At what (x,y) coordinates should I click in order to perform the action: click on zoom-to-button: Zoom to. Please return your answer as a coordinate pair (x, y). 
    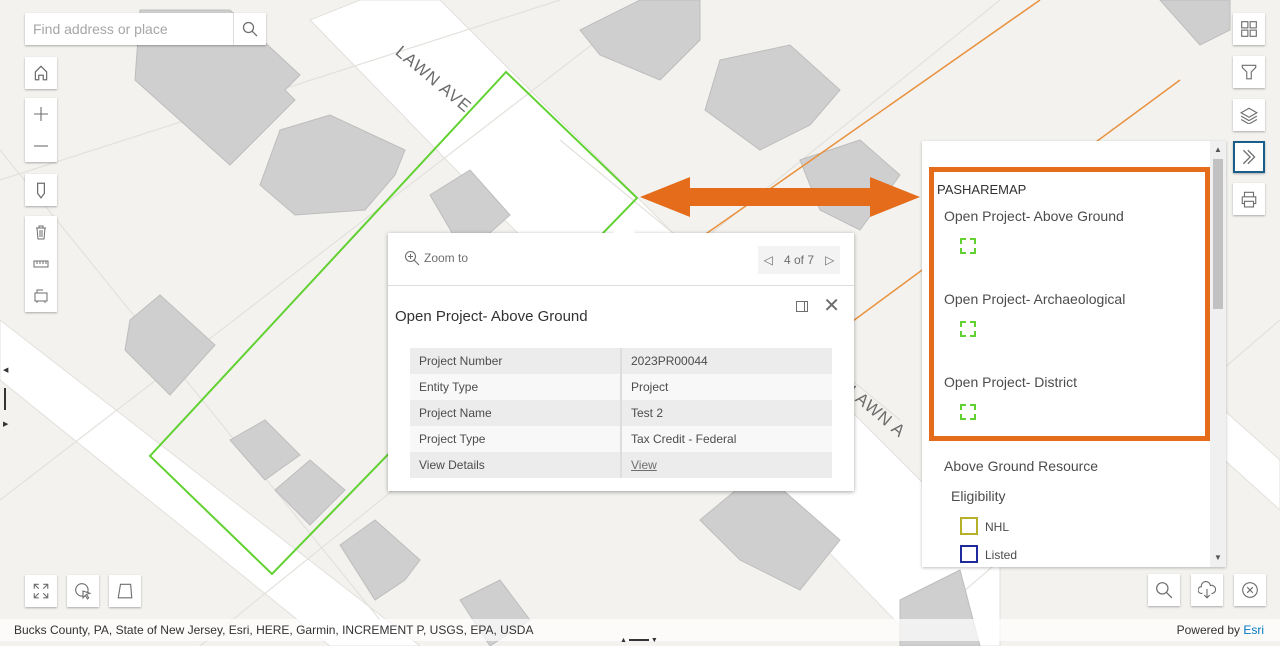
    Looking at the image, I should click on (436, 258).